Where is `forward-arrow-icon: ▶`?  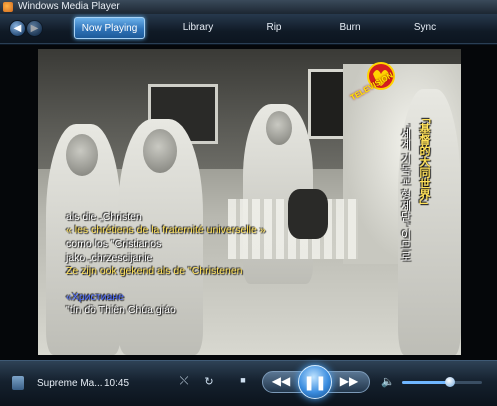 forward-arrow-icon: ▶ is located at coordinates (34, 28).